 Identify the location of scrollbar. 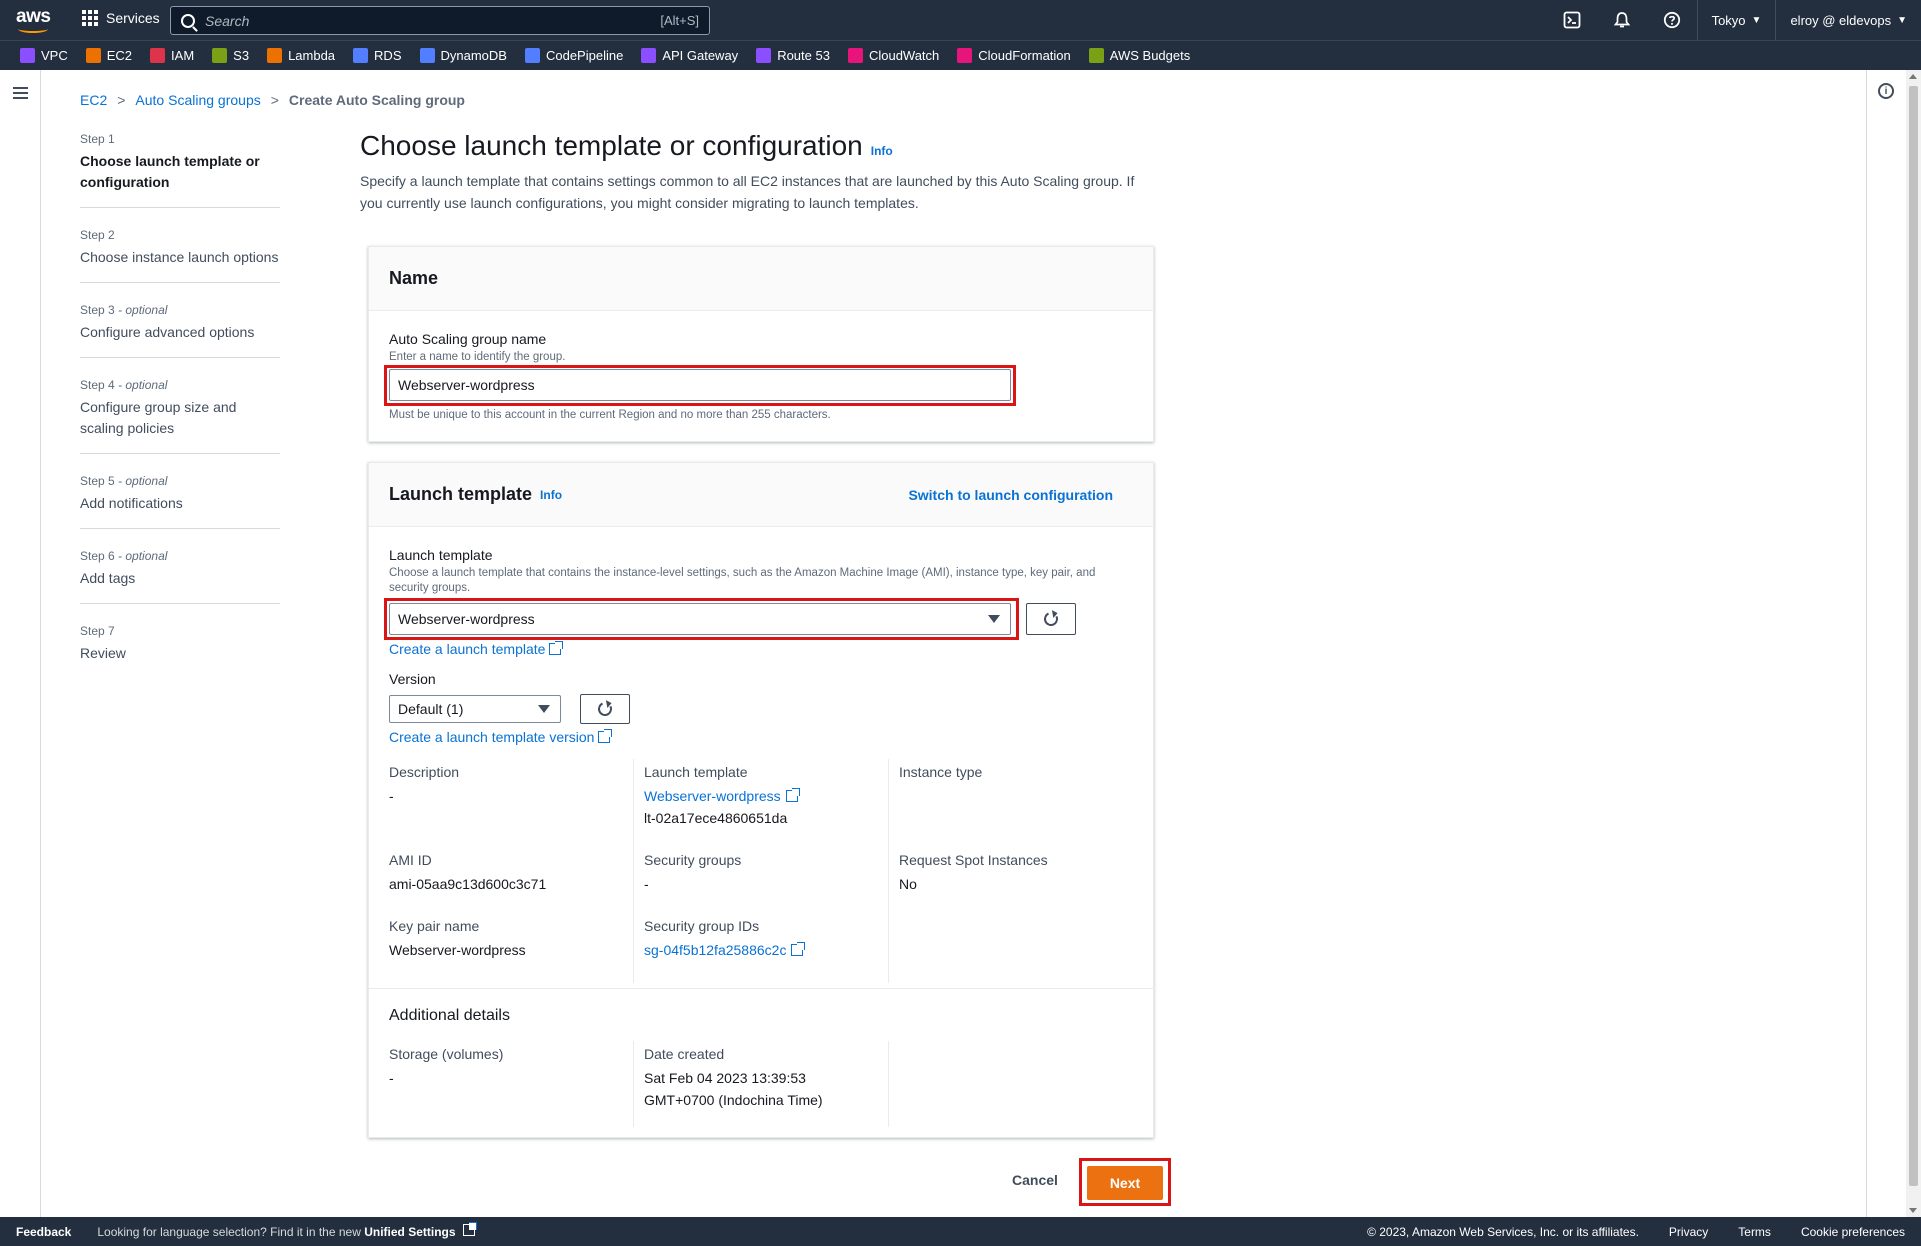
(1913, 643).